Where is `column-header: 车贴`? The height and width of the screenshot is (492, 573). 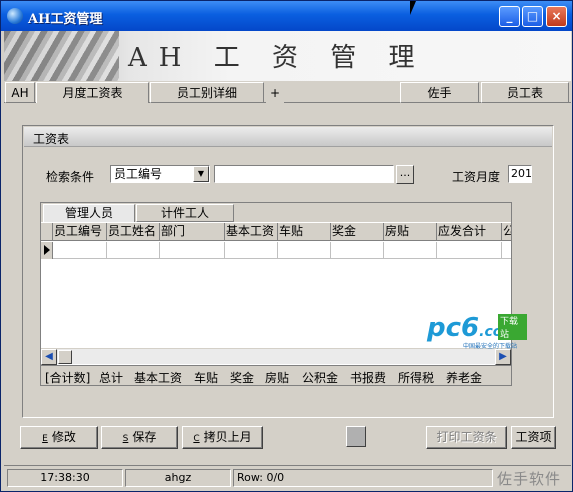 column-header: 车贴 is located at coordinates (304, 231).